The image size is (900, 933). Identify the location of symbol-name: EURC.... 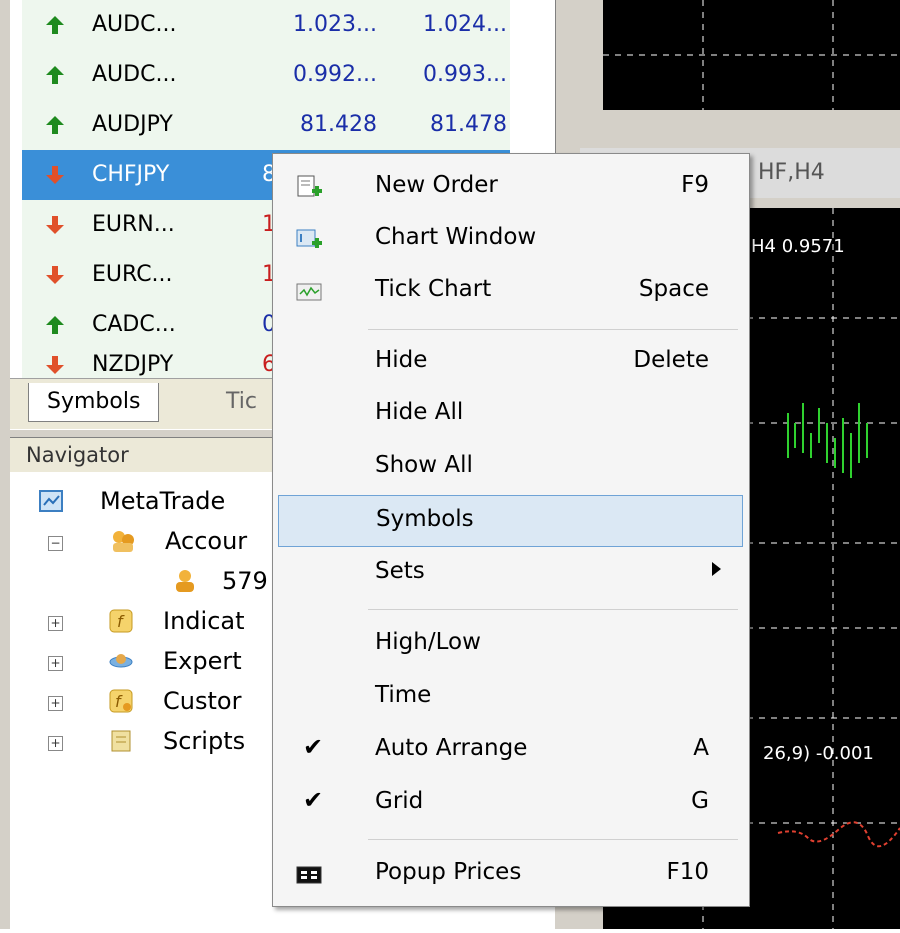
(132, 274).